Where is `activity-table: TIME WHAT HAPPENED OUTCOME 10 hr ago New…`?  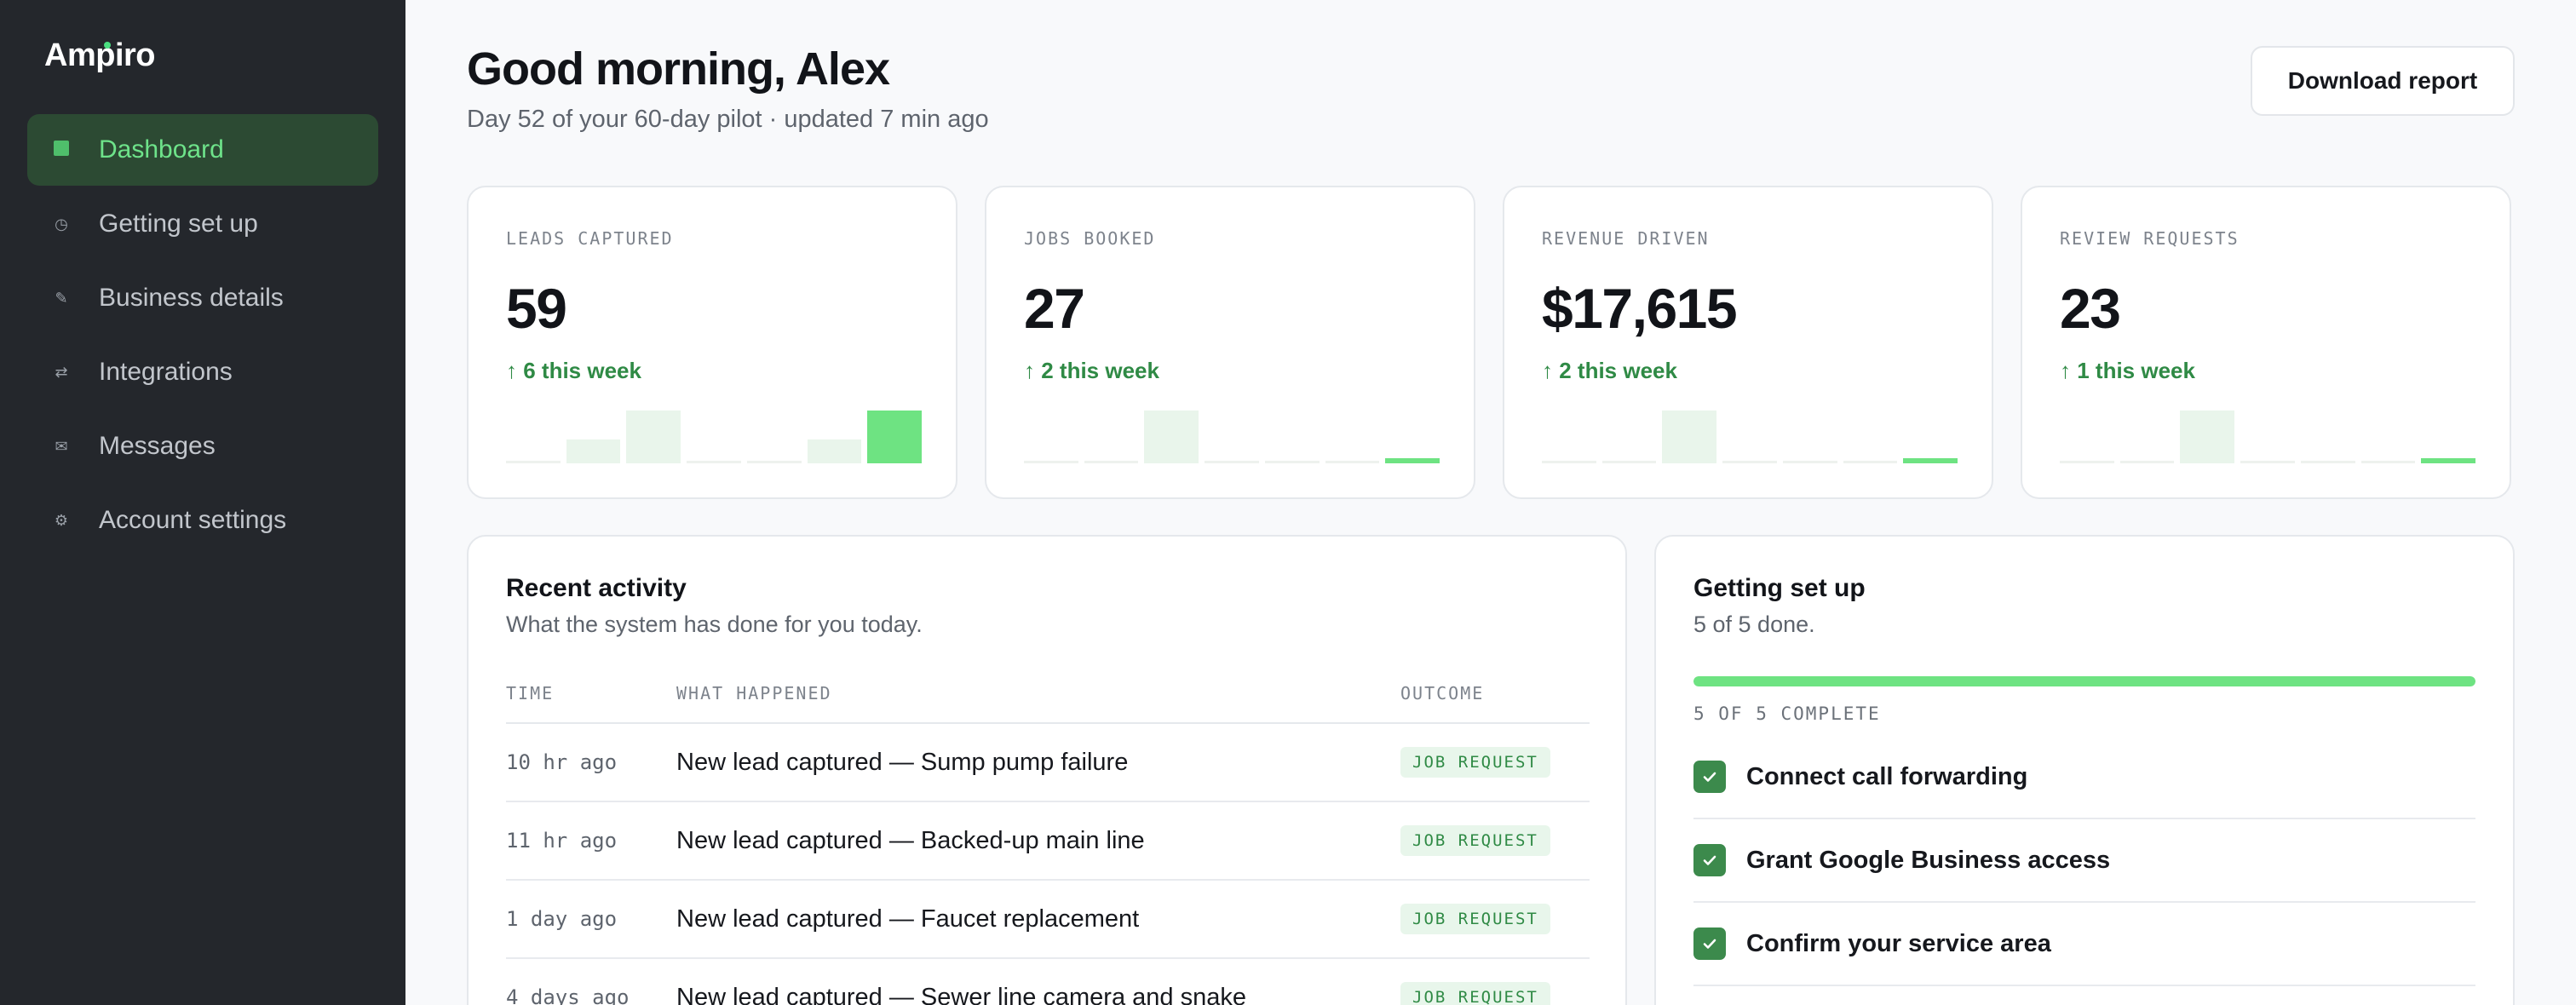
activity-table: TIME WHAT HAPPENED OUTCOME 10 hr ago New… is located at coordinates (1048, 834).